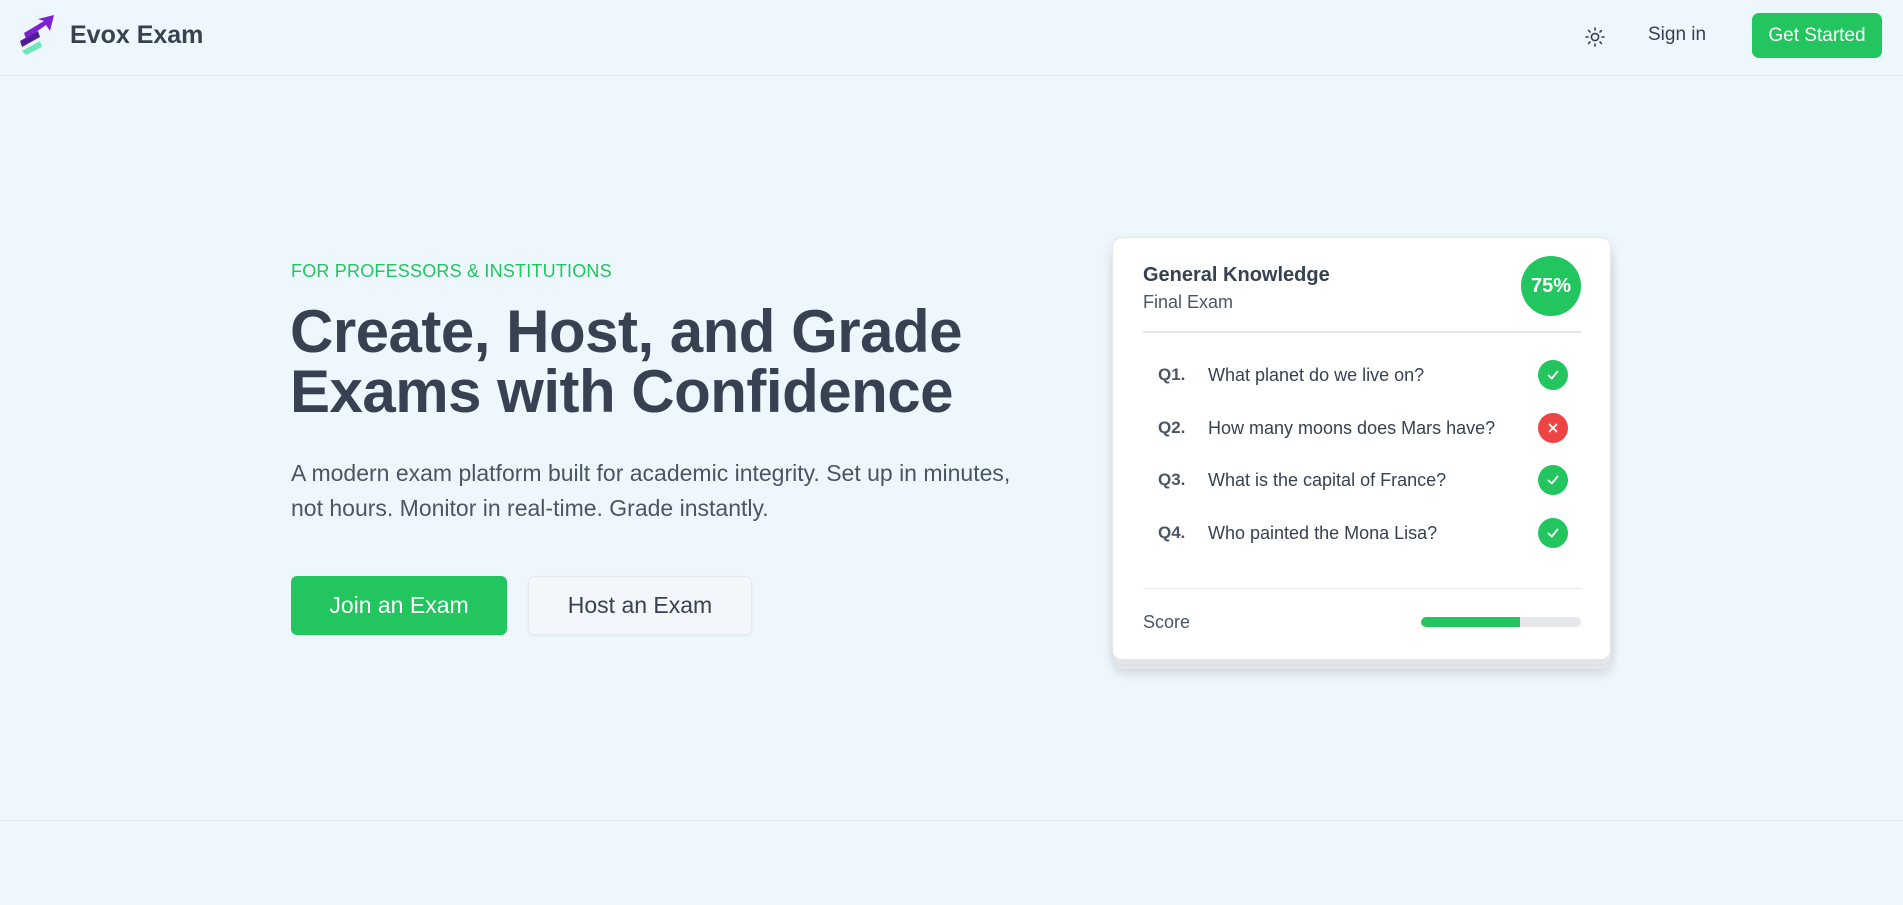 This screenshot has height=905, width=1903. I want to click on question-row: Q3. What is the capital of France?, so click(1363, 480).